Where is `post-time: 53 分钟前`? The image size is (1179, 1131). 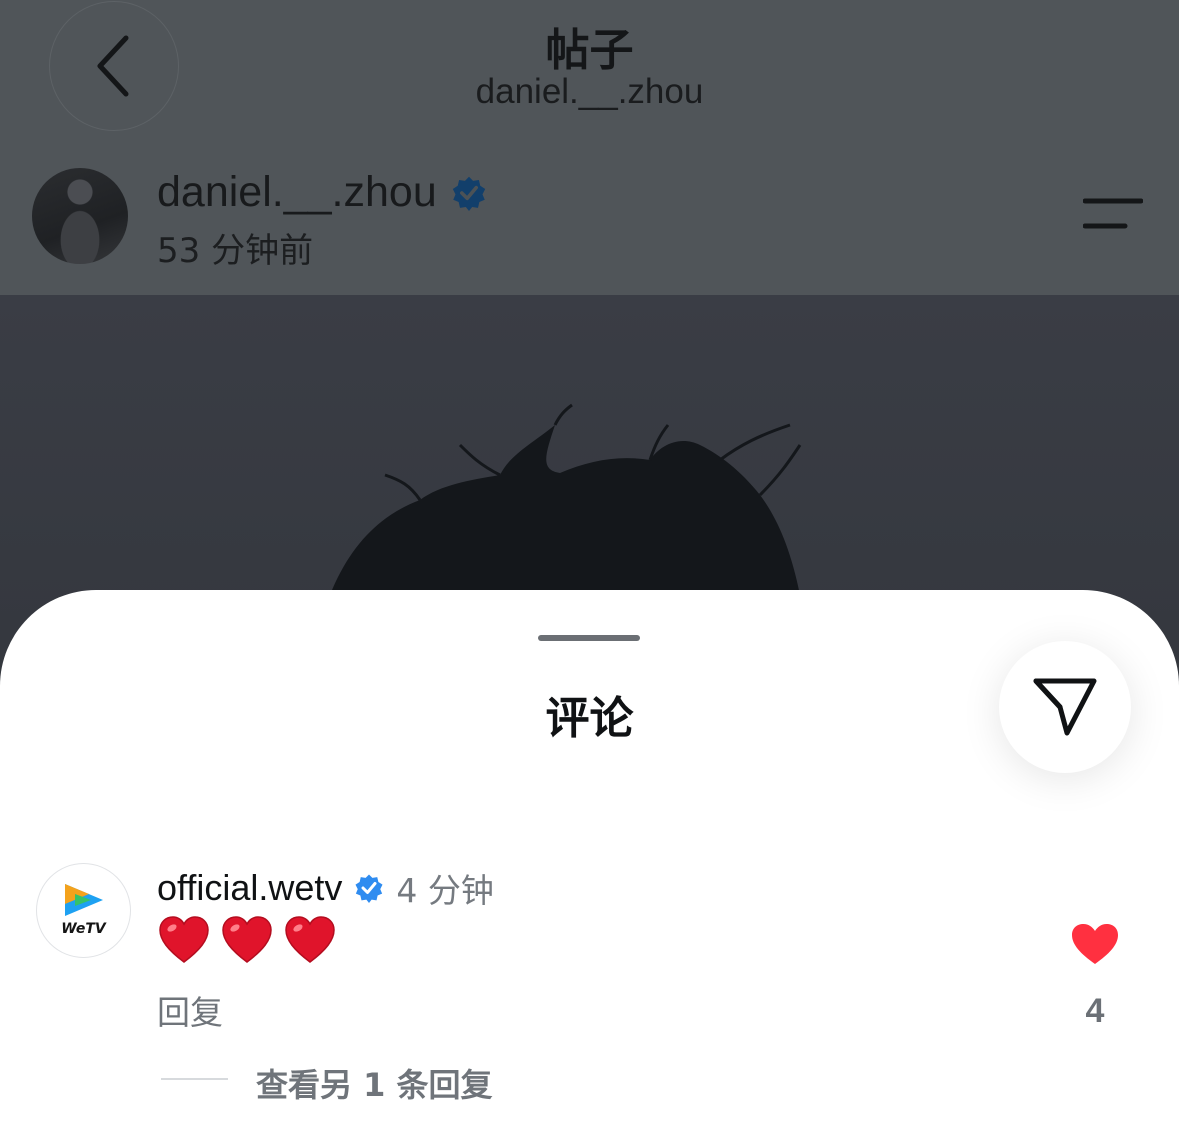
post-time: 53 分钟前 is located at coordinates (235, 251).